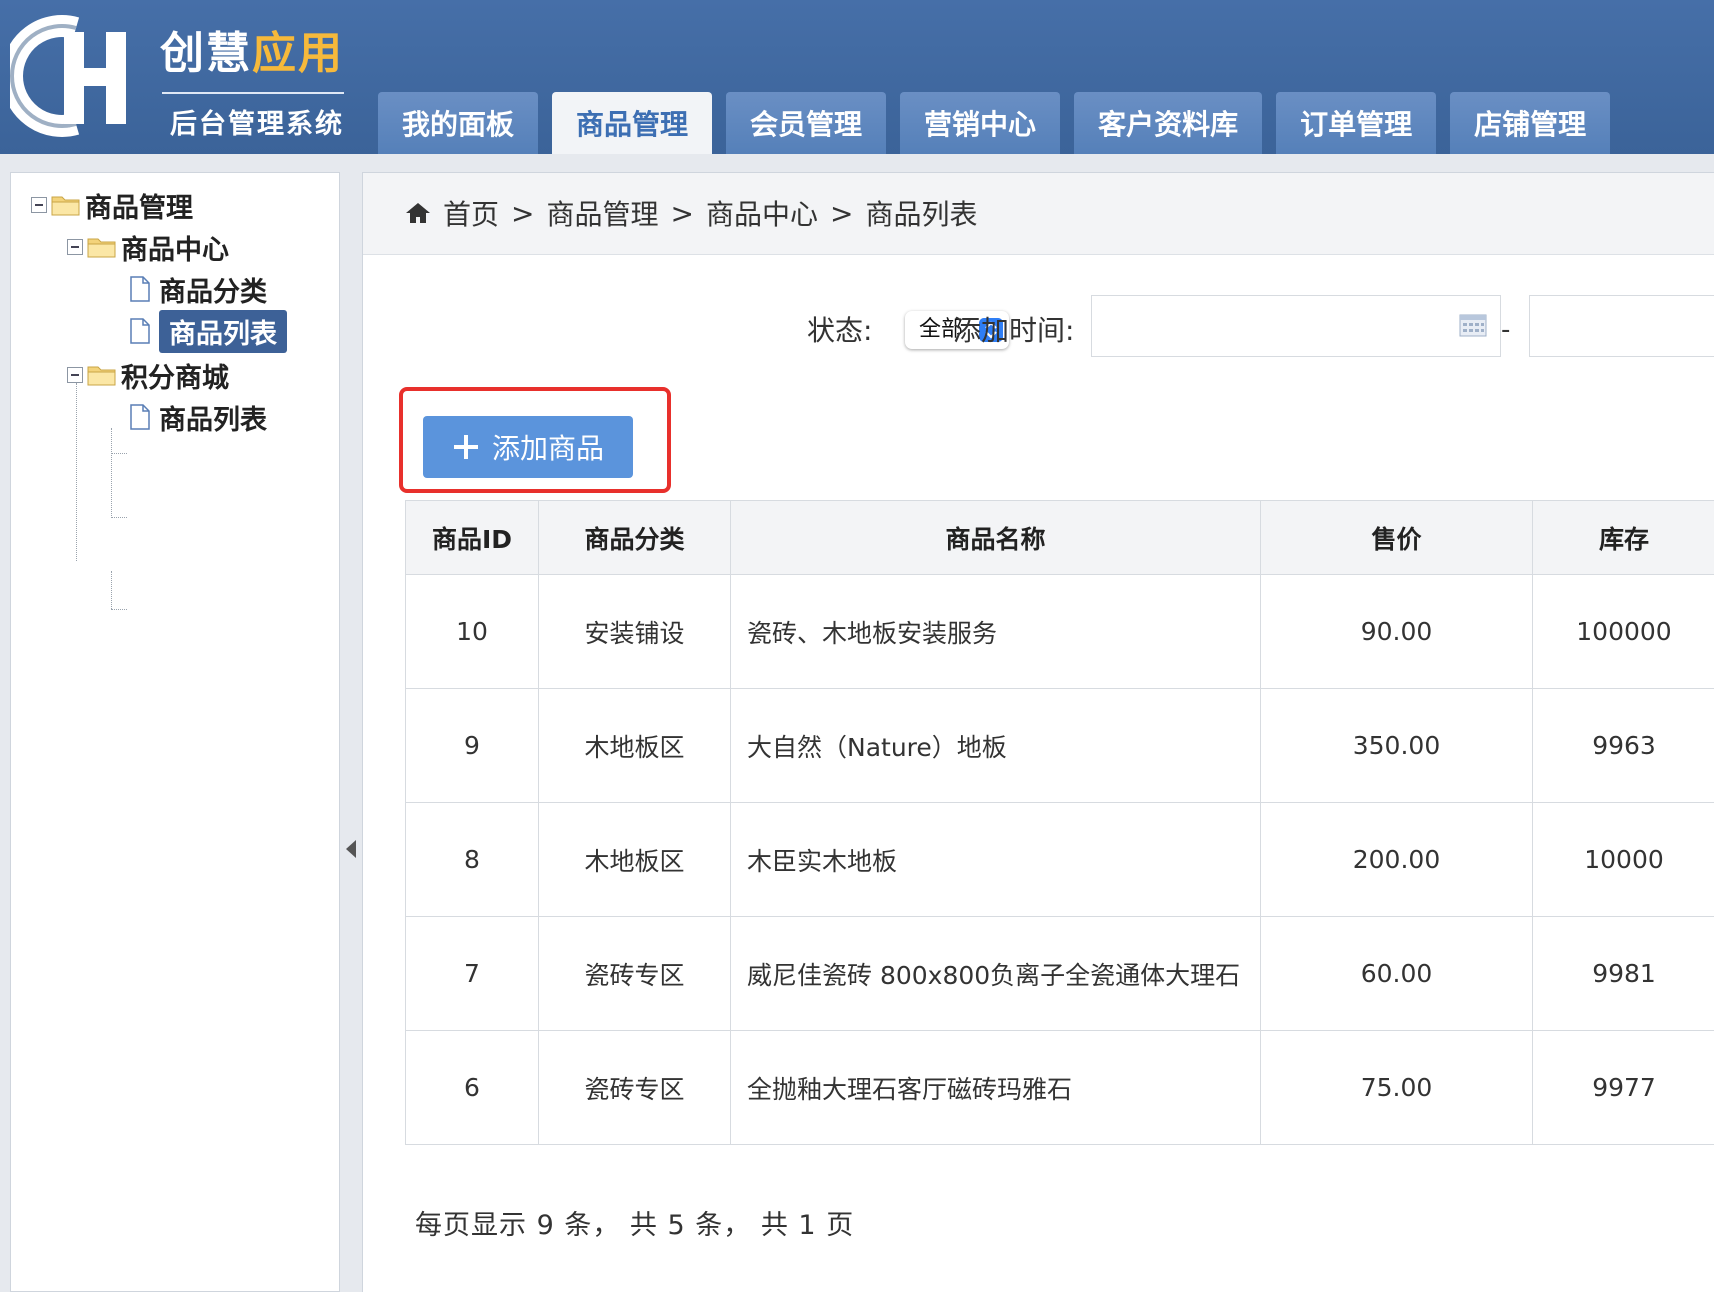 This screenshot has width=1714, height=1292. What do you see at coordinates (995, 973) in the screenshot?
I see `cell-name: 威尼佳瓷砖 800x800负离子全瓷通体大理石` at bounding box center [995, 973].